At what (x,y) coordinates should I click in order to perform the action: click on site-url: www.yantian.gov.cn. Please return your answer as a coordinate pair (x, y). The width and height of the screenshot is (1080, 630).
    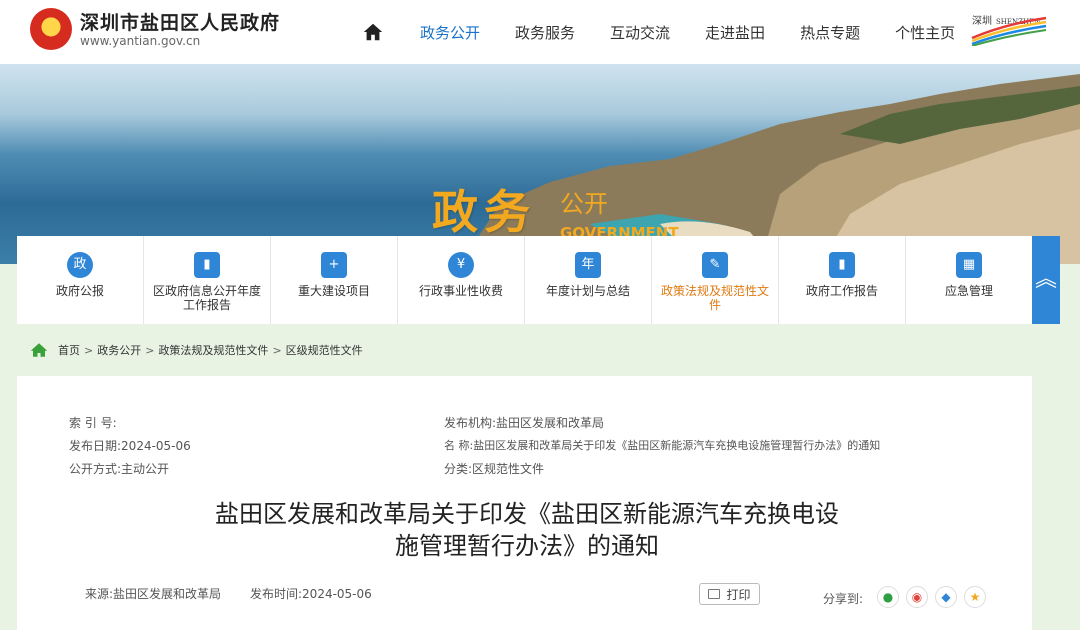
    Looking at the image, I should click on (140, 41).